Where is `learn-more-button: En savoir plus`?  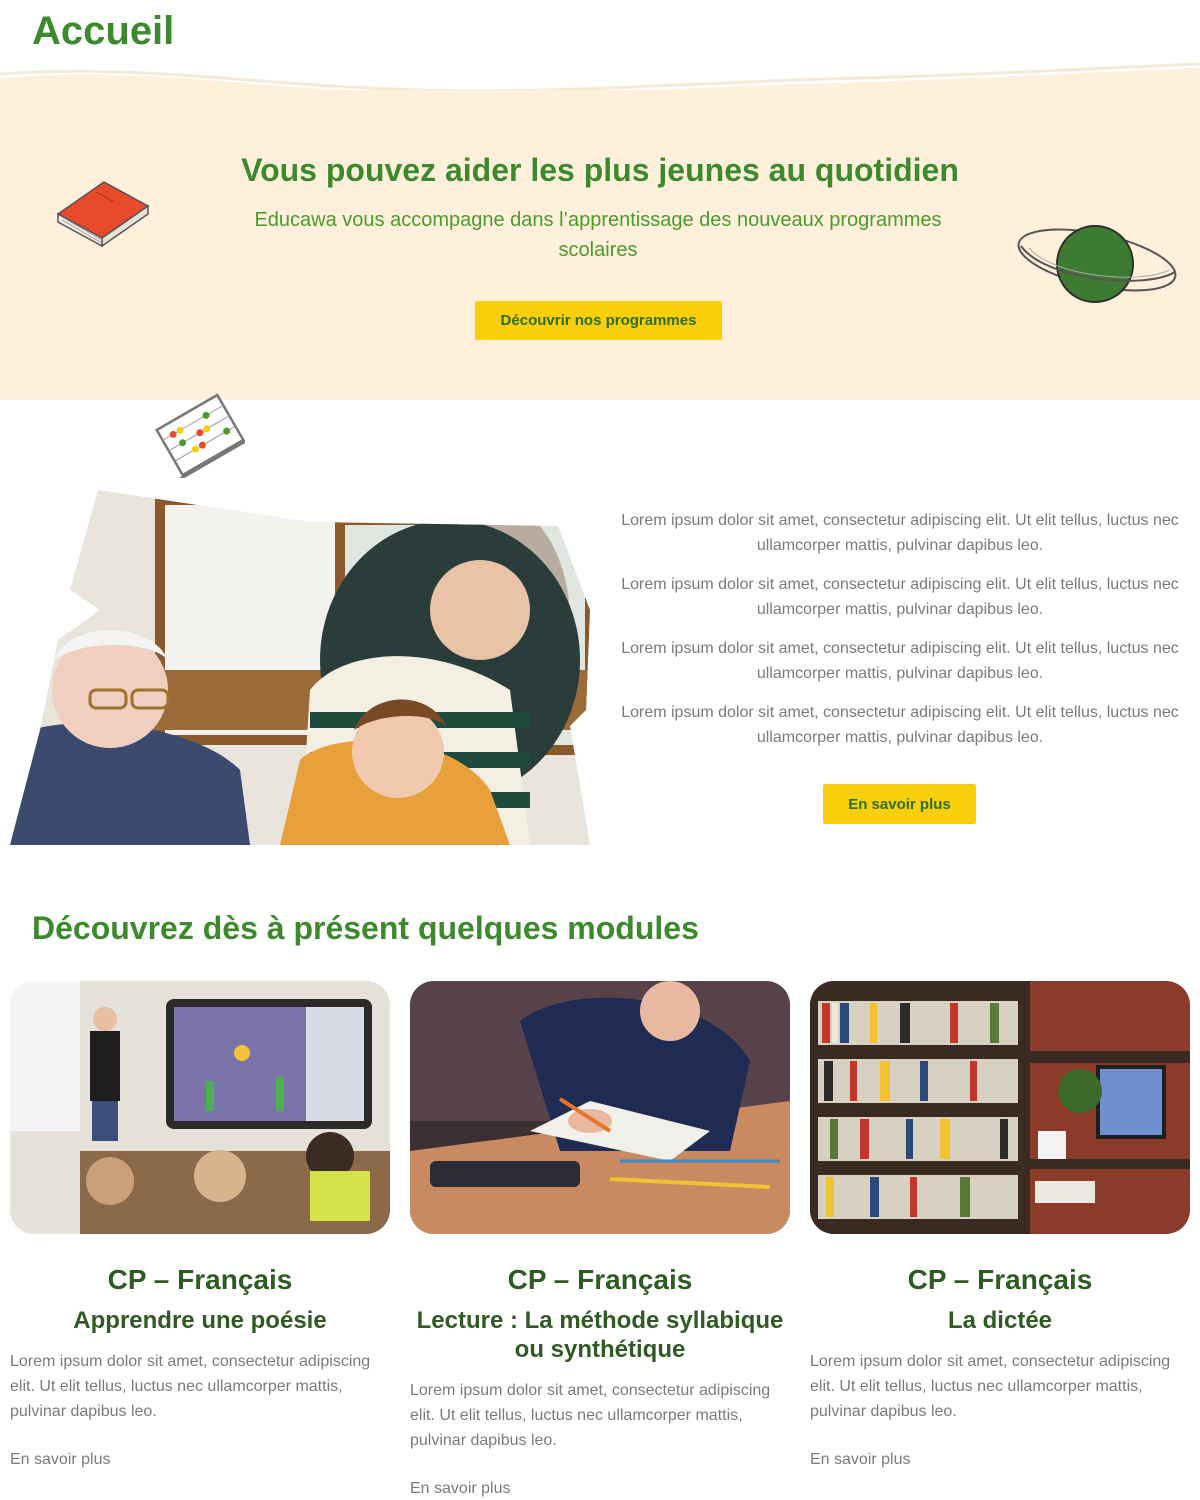 learn-more-button: En savoir plus is located at coordinates (899, 804).